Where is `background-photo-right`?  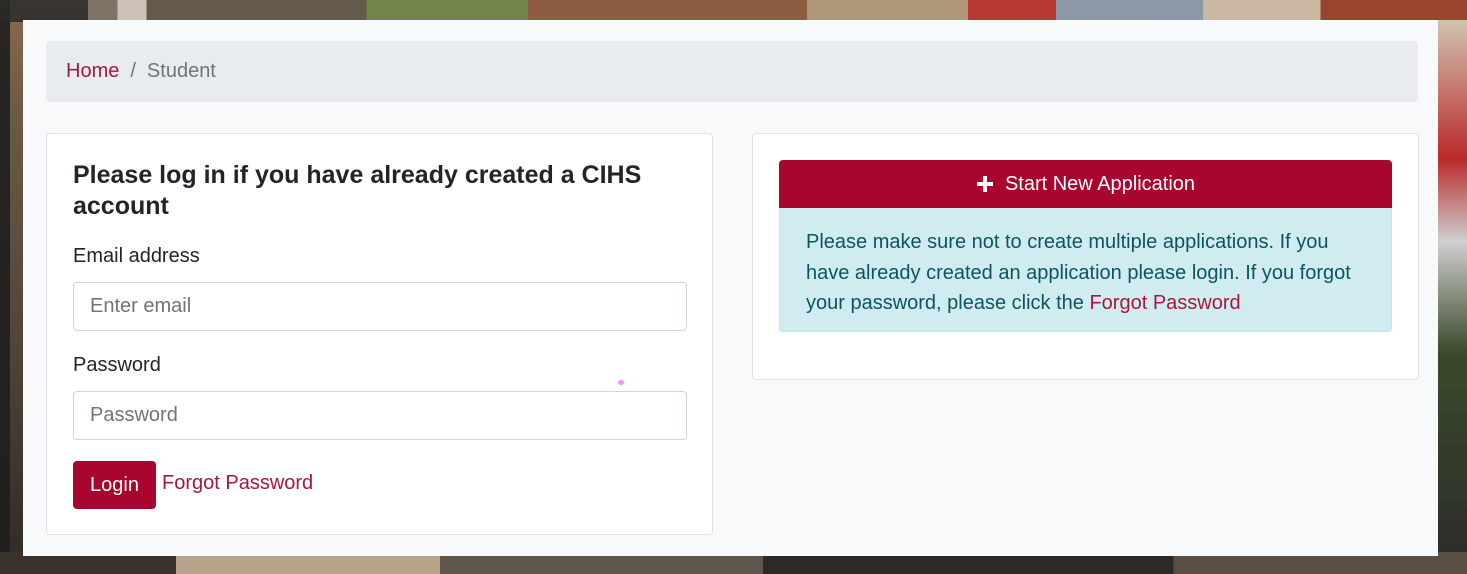 background-photo-right is located at coordinates (1452, 297).